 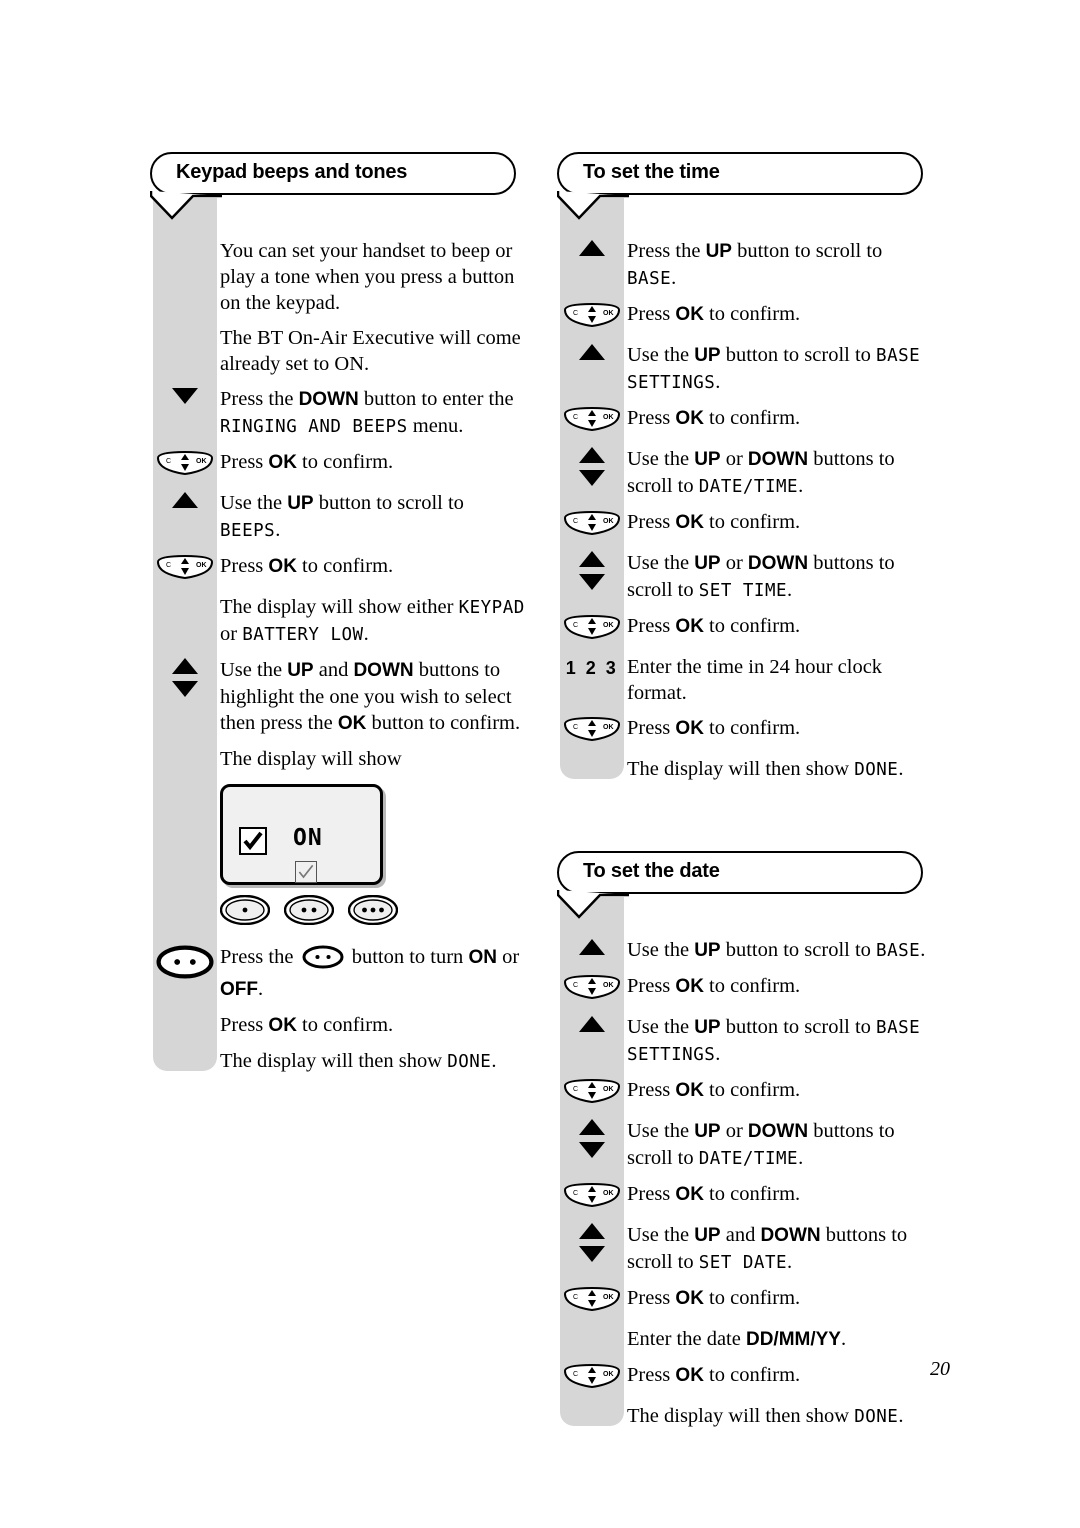 I want to click on softkey-one-dot, so click(x=245, y=912).